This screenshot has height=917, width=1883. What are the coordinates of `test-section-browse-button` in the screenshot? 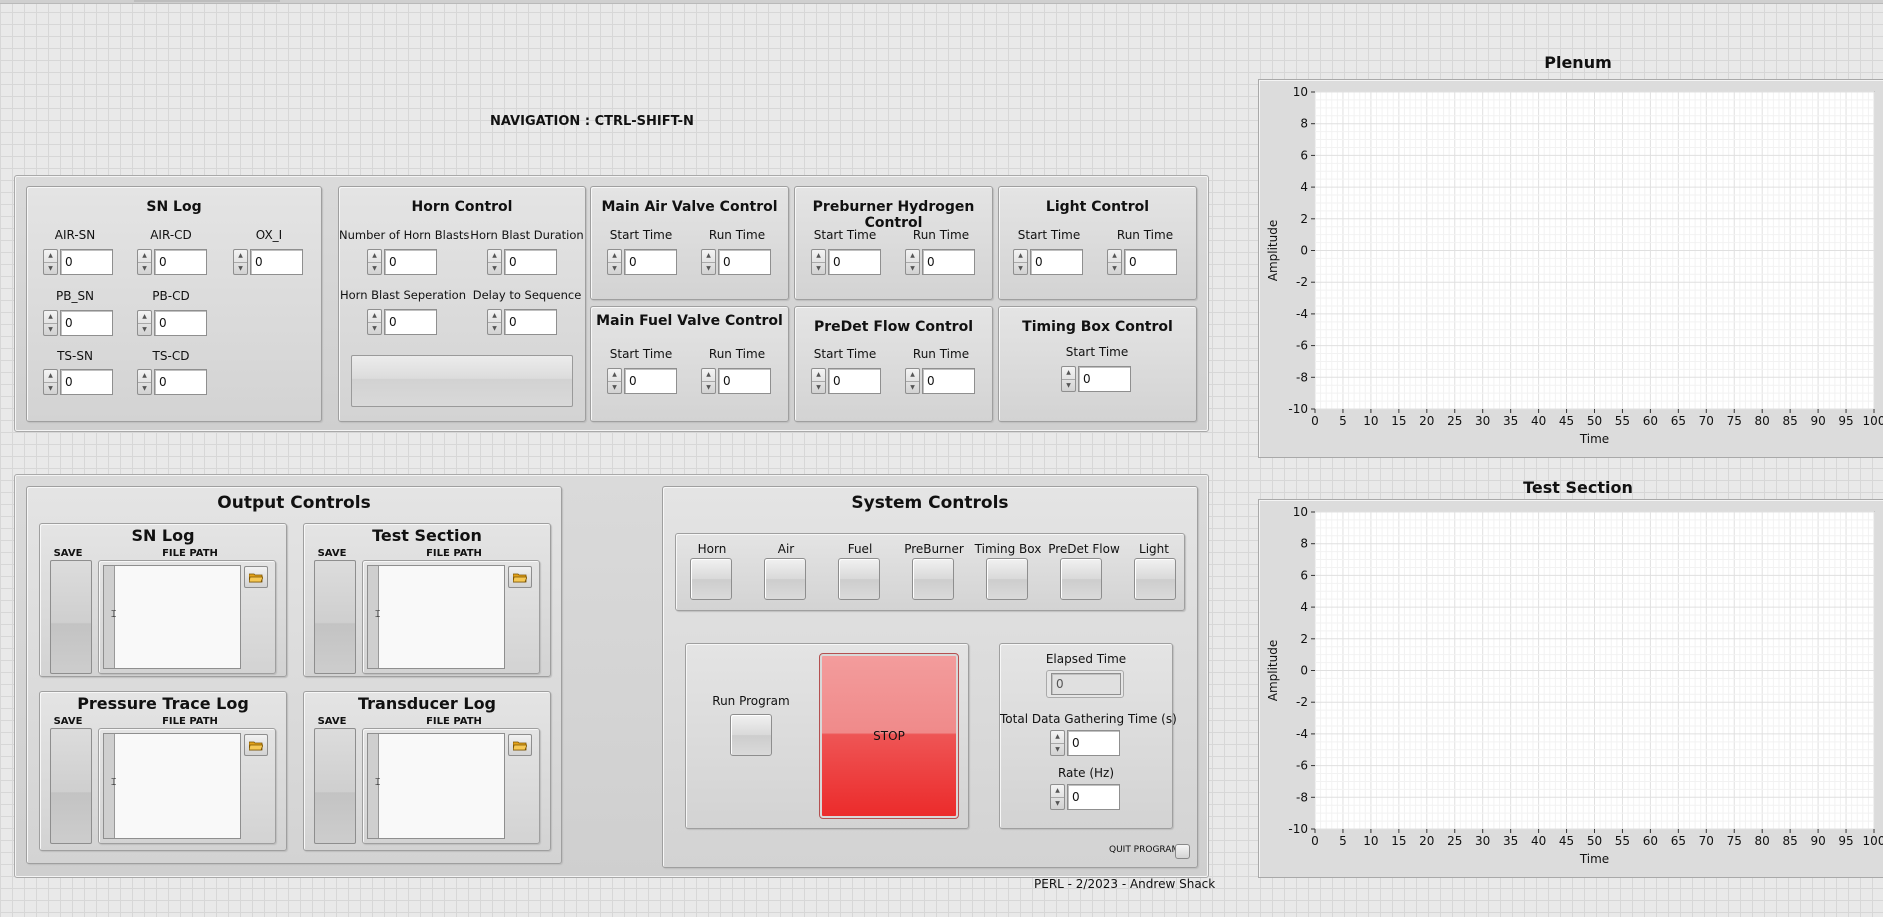 It's located at (520, 577).